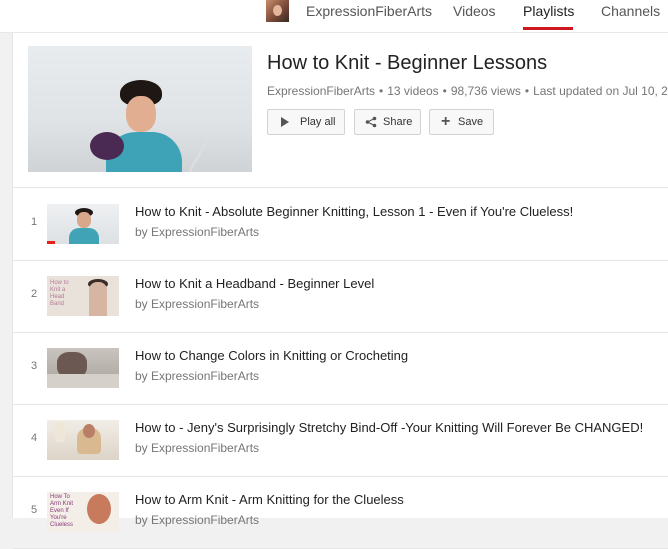 This screenshot has width=668, height=549. What do you see at coordinates (254, 283) in the screenshot?
I see `video-title-link: How to Knit a Headband - Beginner Level` at bounding box center [254, 283].